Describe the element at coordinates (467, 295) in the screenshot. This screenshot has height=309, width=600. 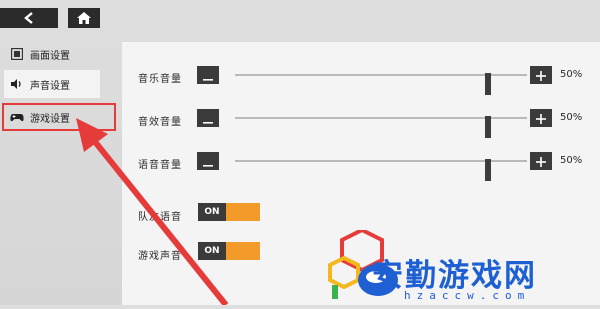
I see `watermark-url: hzaccw.com` at that location.